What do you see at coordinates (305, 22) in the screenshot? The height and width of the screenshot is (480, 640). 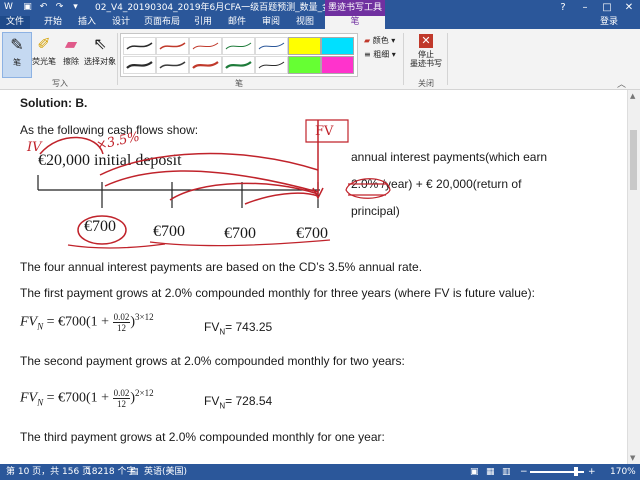 I see `tab-view: 视图` at bounding box center [305, 22].